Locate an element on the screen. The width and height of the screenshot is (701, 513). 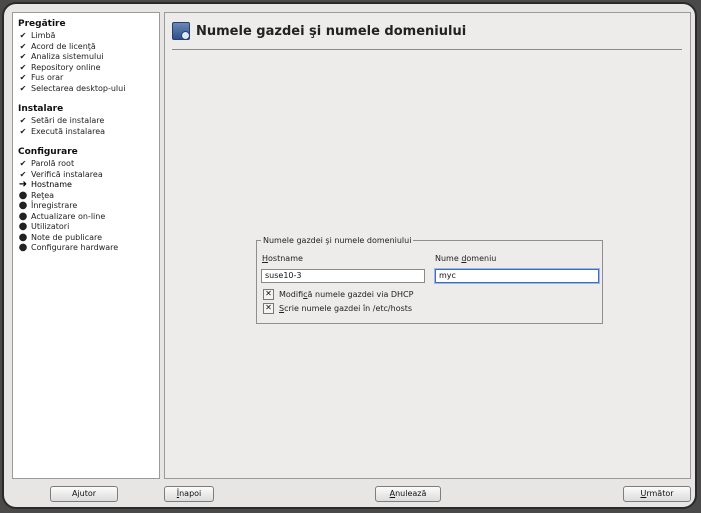
sidebar-step-item: ● Configurare hardware is located at coordinates (86, 248).